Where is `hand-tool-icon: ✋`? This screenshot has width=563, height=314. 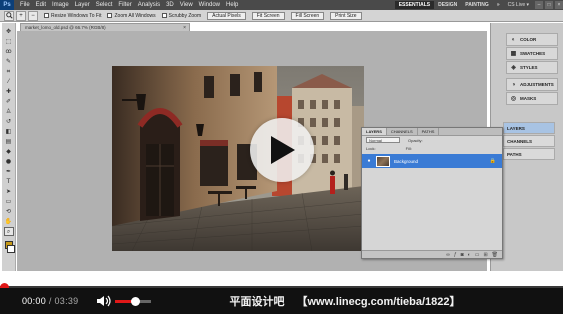 hand-tool-icon: ✋ is located at coordinates (9, 221).